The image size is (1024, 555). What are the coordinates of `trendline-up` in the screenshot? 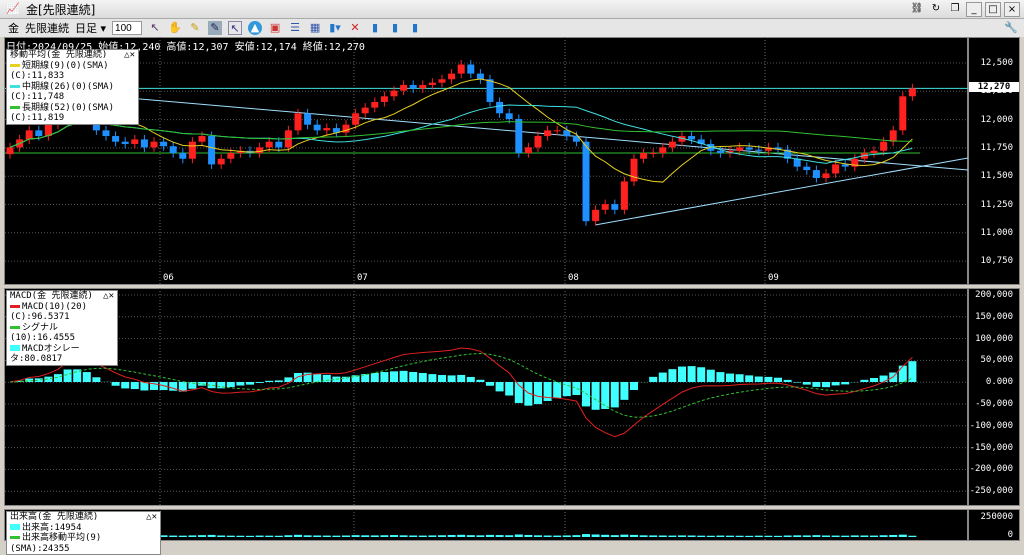 It's located at (781, 191).